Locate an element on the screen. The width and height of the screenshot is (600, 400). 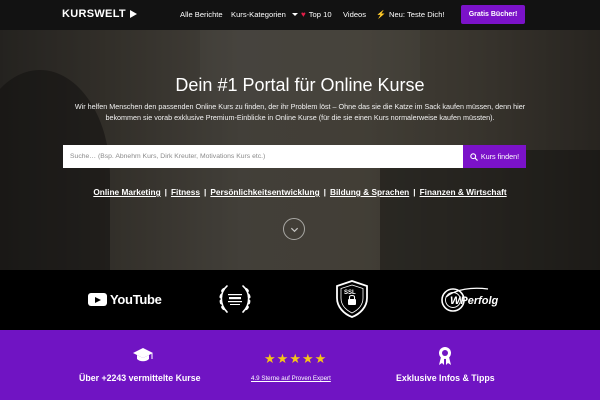
nav-item-label: Kurs-Kategorien is located at coordinates (258, 14).